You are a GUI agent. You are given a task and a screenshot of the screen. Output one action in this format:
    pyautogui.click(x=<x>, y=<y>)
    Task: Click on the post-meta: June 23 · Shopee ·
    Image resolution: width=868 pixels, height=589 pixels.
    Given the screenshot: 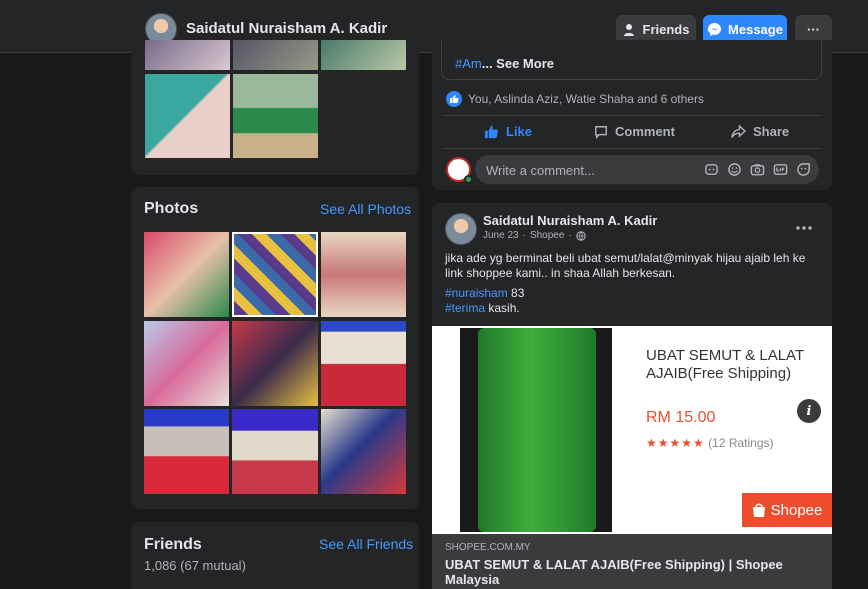 What is the action you would take?
    pyautogui.click(x=534, y=235)
    